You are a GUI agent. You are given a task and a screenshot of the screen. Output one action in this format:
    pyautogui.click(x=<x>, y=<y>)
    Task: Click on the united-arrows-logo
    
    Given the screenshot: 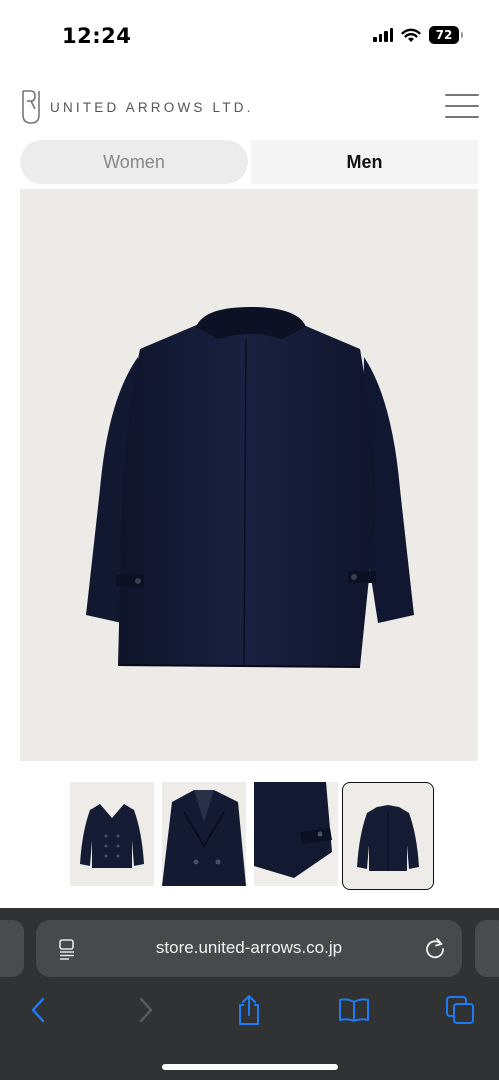 What is the action you would take?
    pyautogui.click(x=31, y=107)
    